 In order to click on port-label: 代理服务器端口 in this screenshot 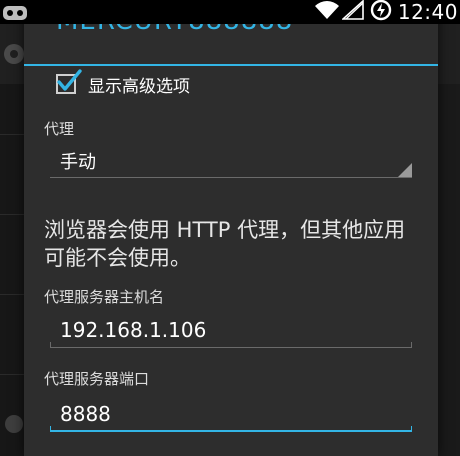, I will do `click(97, 379)`.